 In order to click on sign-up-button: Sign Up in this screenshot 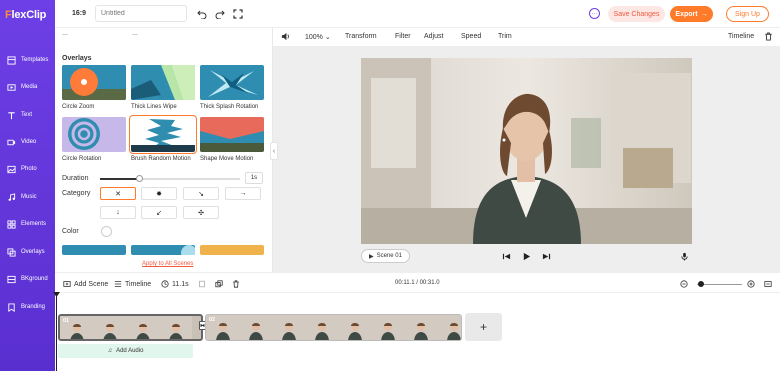, I will do `click(747, 14)`.